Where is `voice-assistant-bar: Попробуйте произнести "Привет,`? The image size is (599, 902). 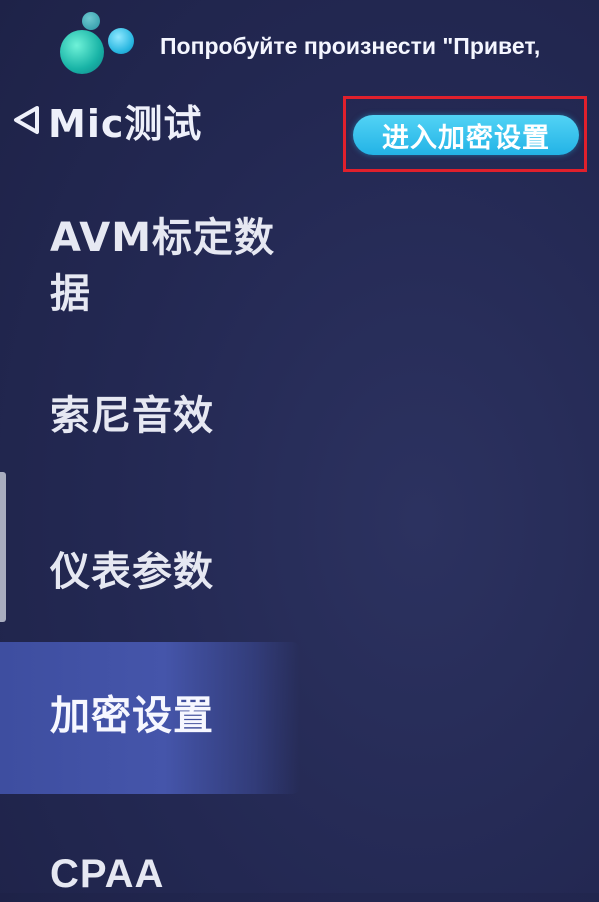 voice-assistant-bar: Попробуйте произнести "Привет, is located at coordinates (299, 48).